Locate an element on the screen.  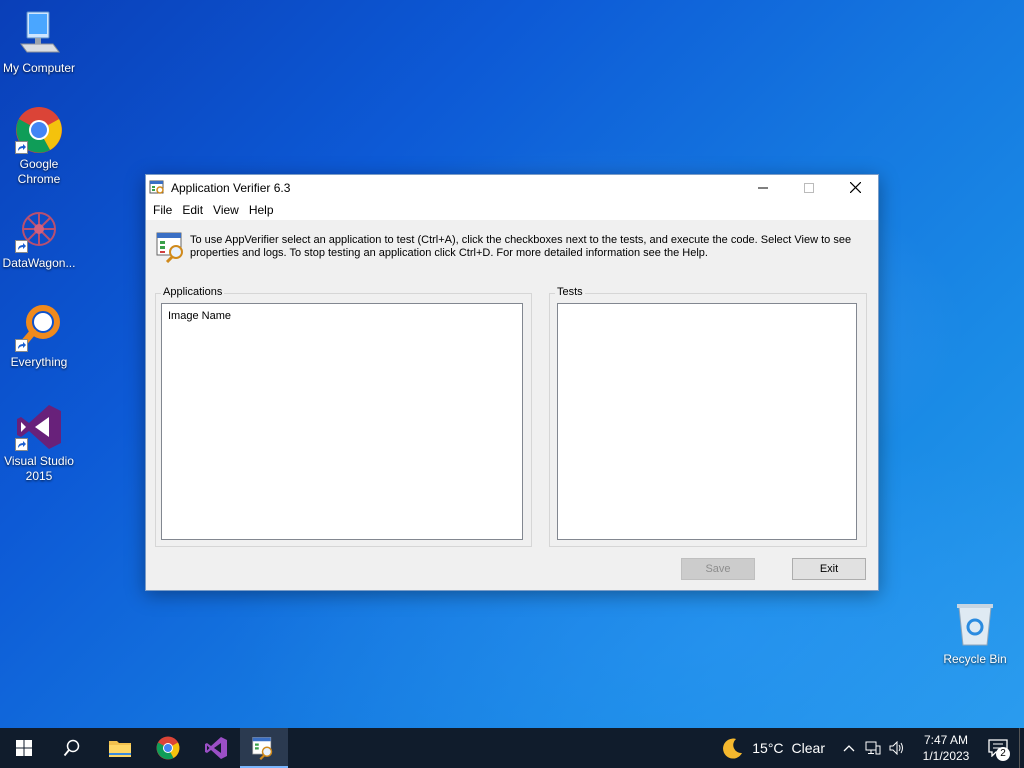
window-title: Application Verifier 6.3 is located at coordinates (231, 187).